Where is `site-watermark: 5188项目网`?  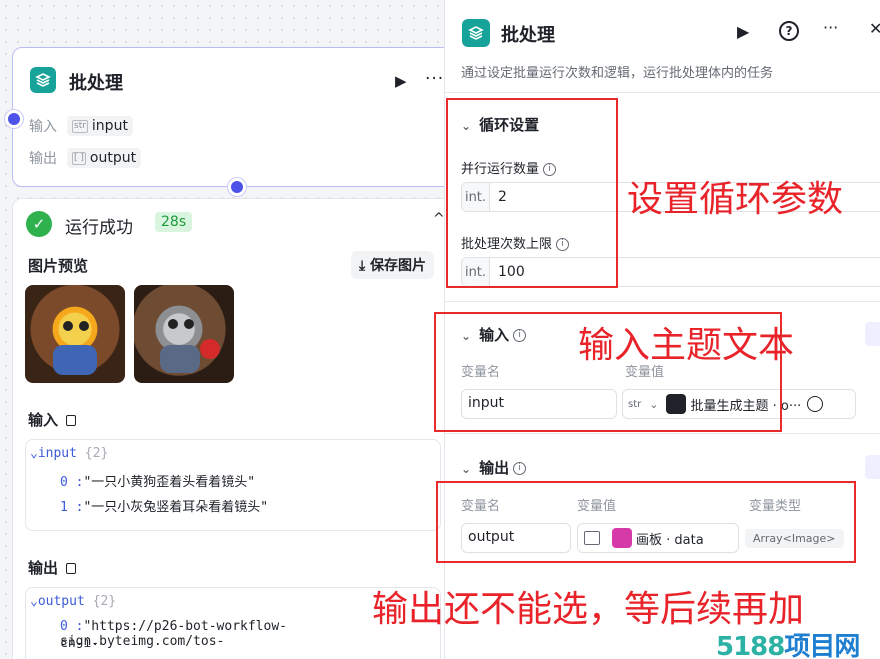
site-watermark: 5188项目网 is located at coordinates (788, 642).